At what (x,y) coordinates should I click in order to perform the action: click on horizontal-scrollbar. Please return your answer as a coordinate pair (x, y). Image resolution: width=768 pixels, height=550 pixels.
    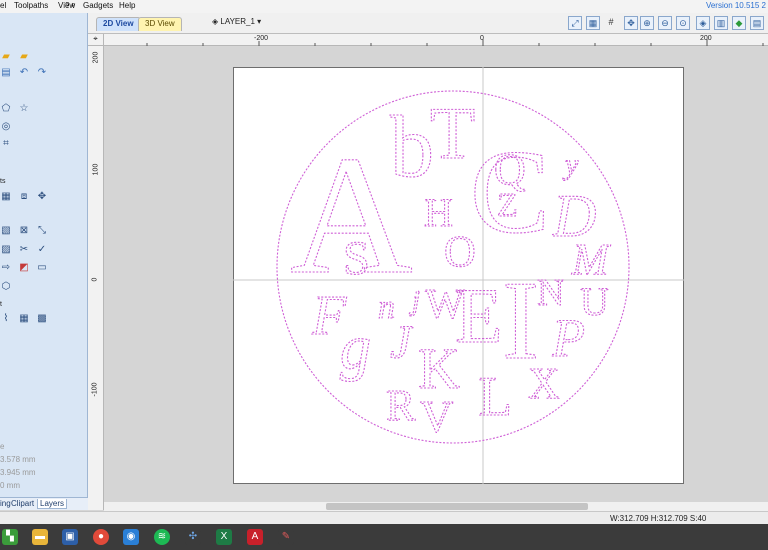
    Looking at the image, I should click on (436, 506).